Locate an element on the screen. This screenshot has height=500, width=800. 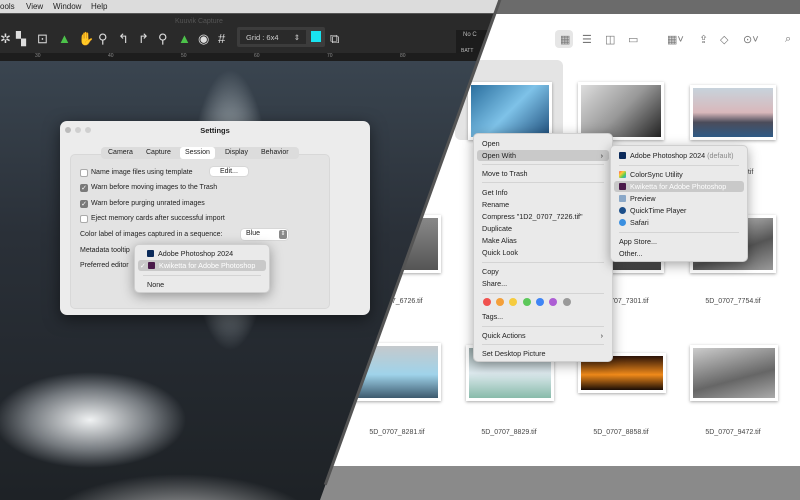
list-view-icon: ☰ is located at coordinates (587, 39).